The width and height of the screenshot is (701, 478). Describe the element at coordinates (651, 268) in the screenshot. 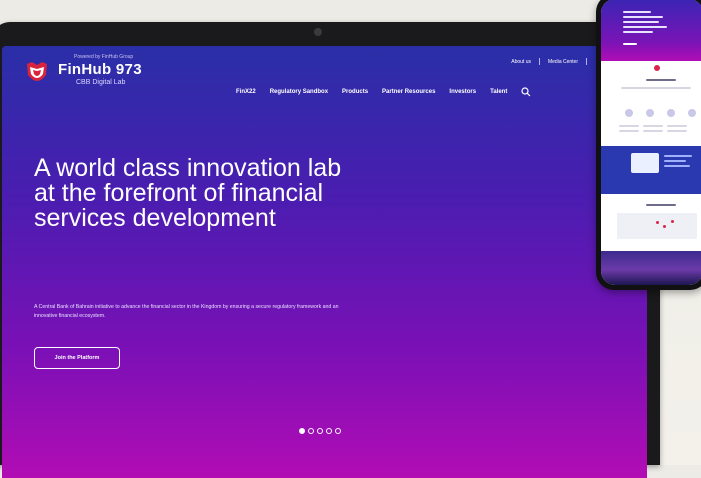

I see `phone-city-image` at that location.